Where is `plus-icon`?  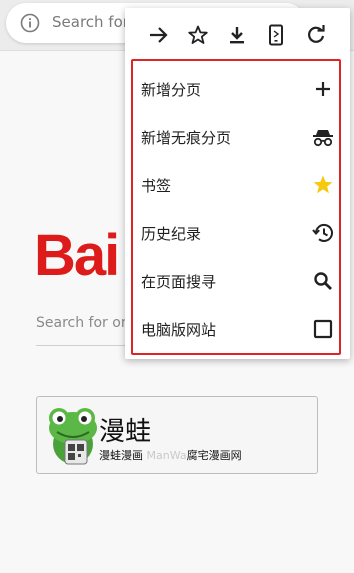 plus-icon is located at coordinates (323, 89).